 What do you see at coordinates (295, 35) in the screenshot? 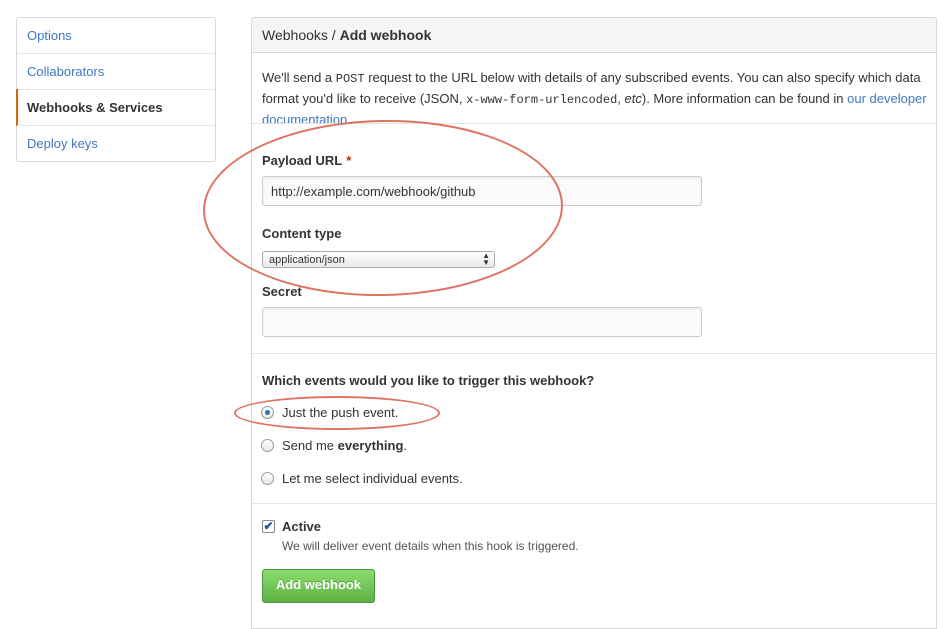
I see `breadcrumb-parent: Webhooks` at bounding box center [295, 35].